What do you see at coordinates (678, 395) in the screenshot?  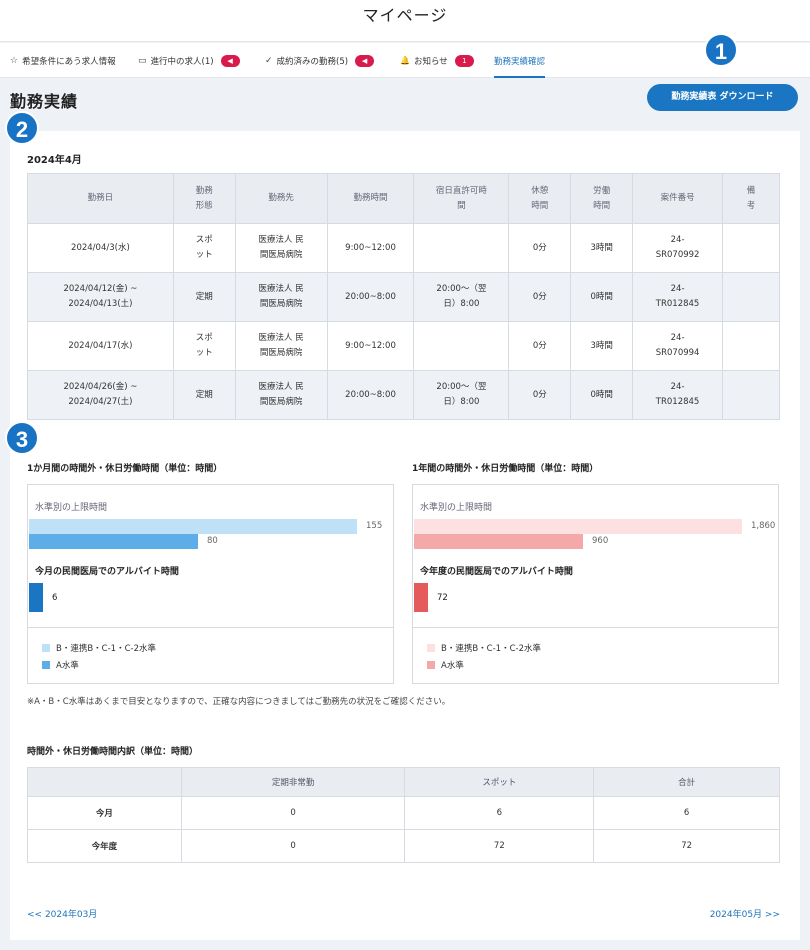 I see `table-cell: 24- TR012845` at bounding box center [678, 395].